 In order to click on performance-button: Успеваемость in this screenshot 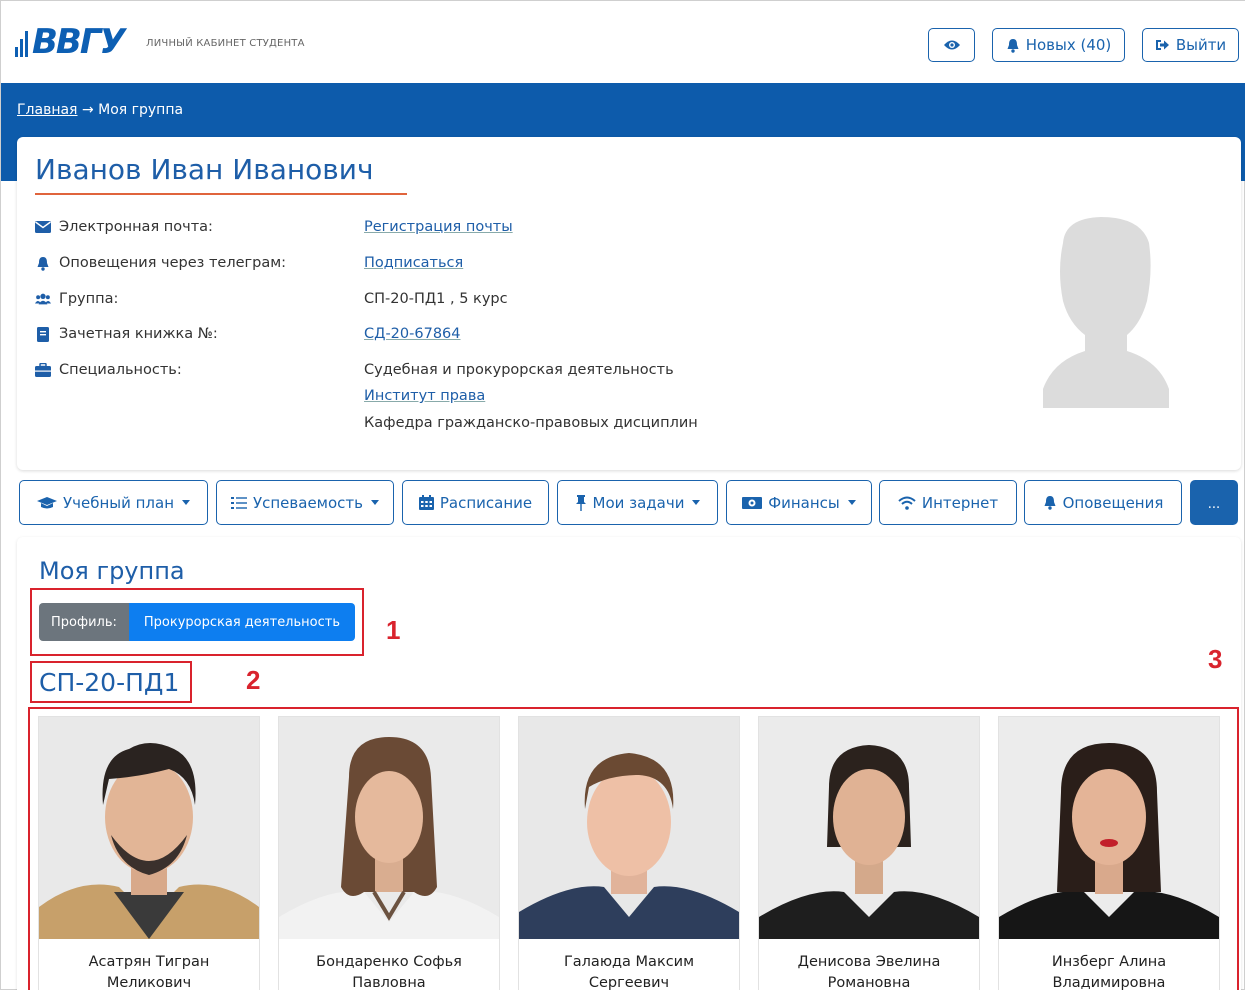, I will do `click(305, 502)`.